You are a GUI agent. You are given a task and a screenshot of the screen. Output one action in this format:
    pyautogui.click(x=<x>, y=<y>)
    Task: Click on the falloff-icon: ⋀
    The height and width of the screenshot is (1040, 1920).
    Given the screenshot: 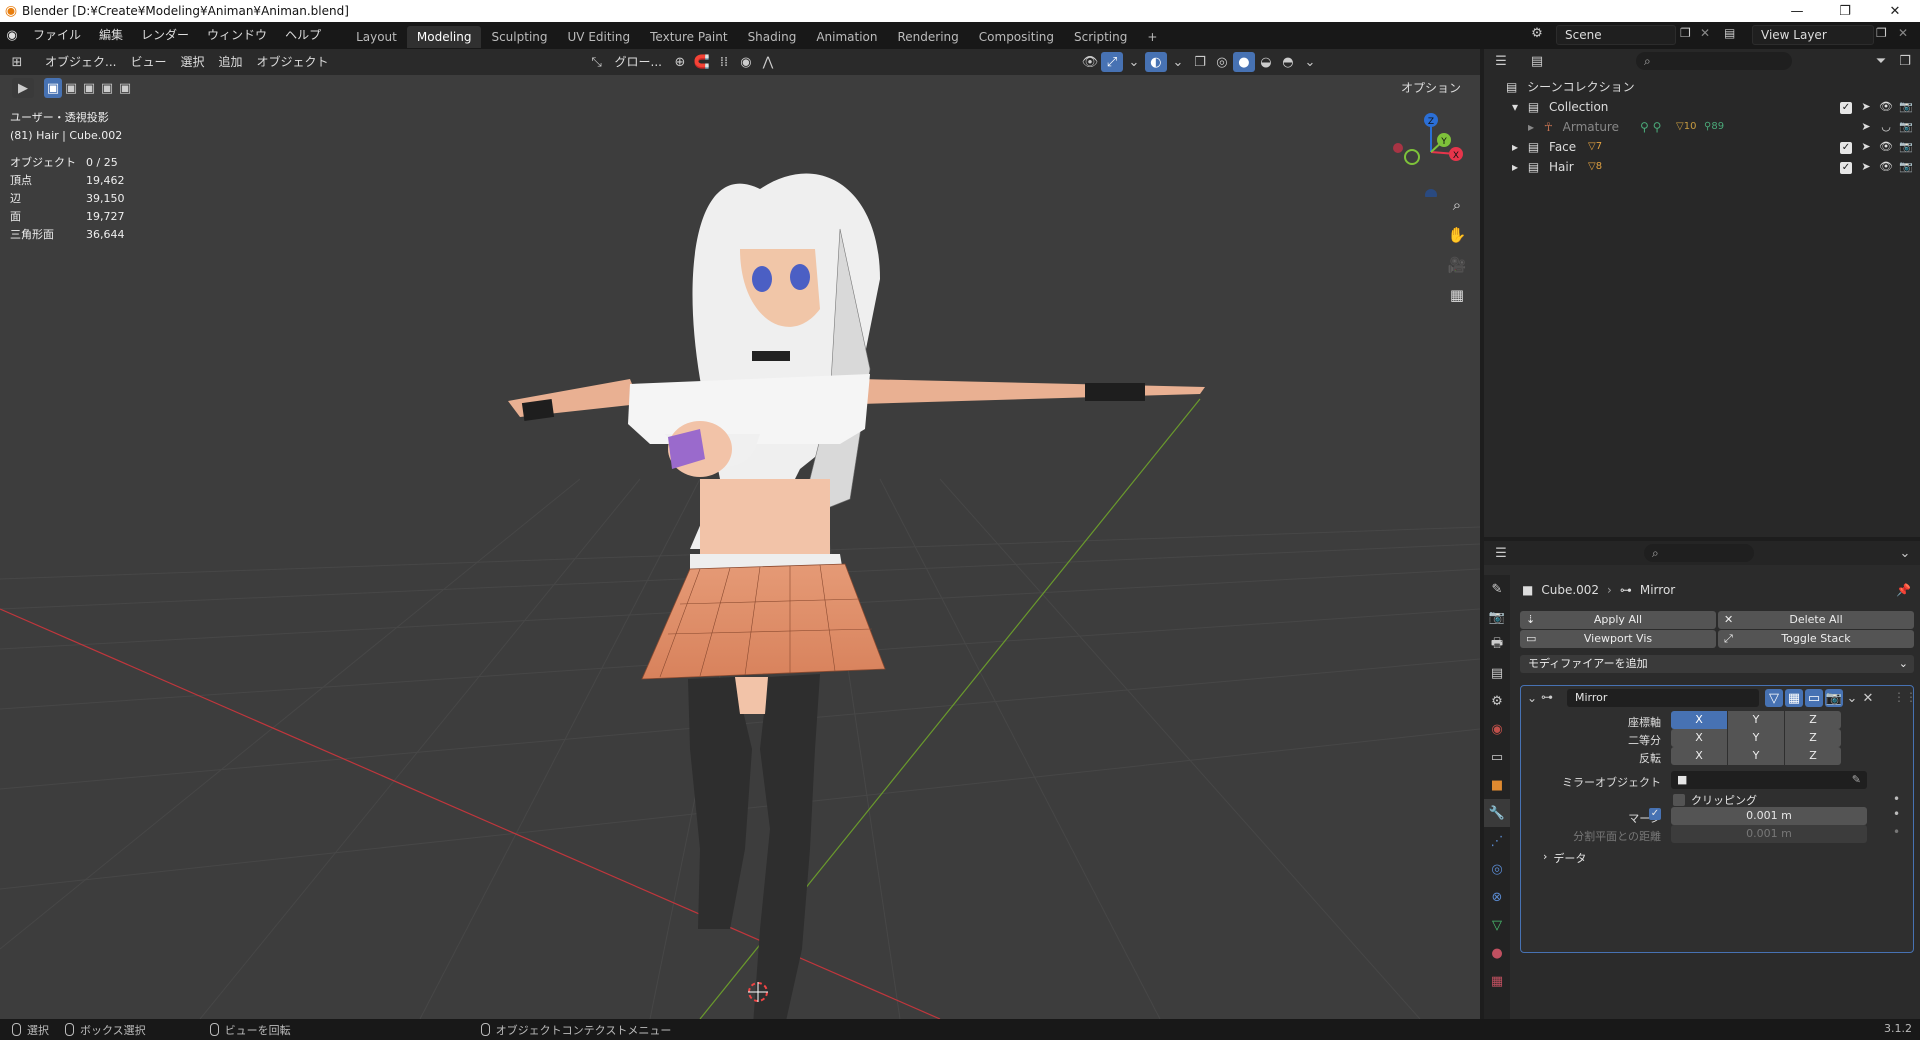 What is the action you would take?
    pyautogui.click(x=768, y=62)
    